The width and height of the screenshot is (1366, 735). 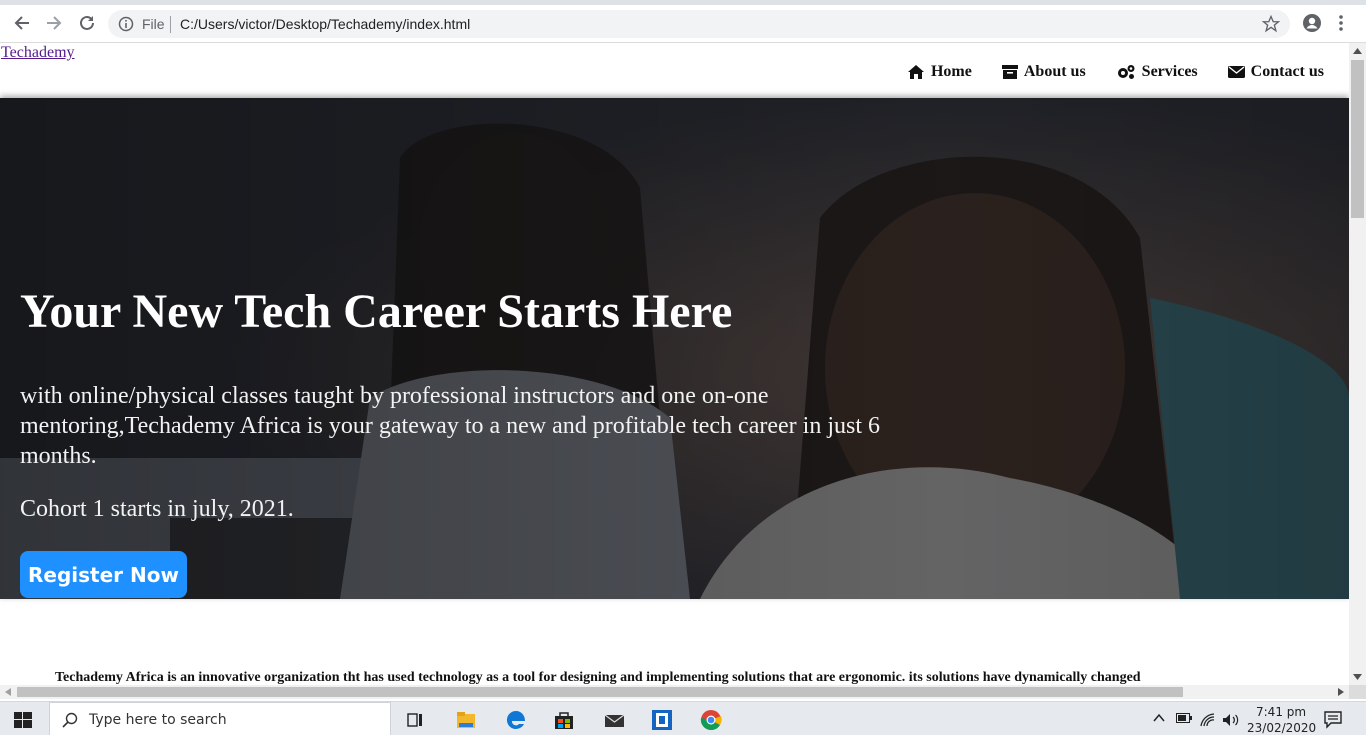 I want to click on nav-home: Home, so click(x=939, y=72).